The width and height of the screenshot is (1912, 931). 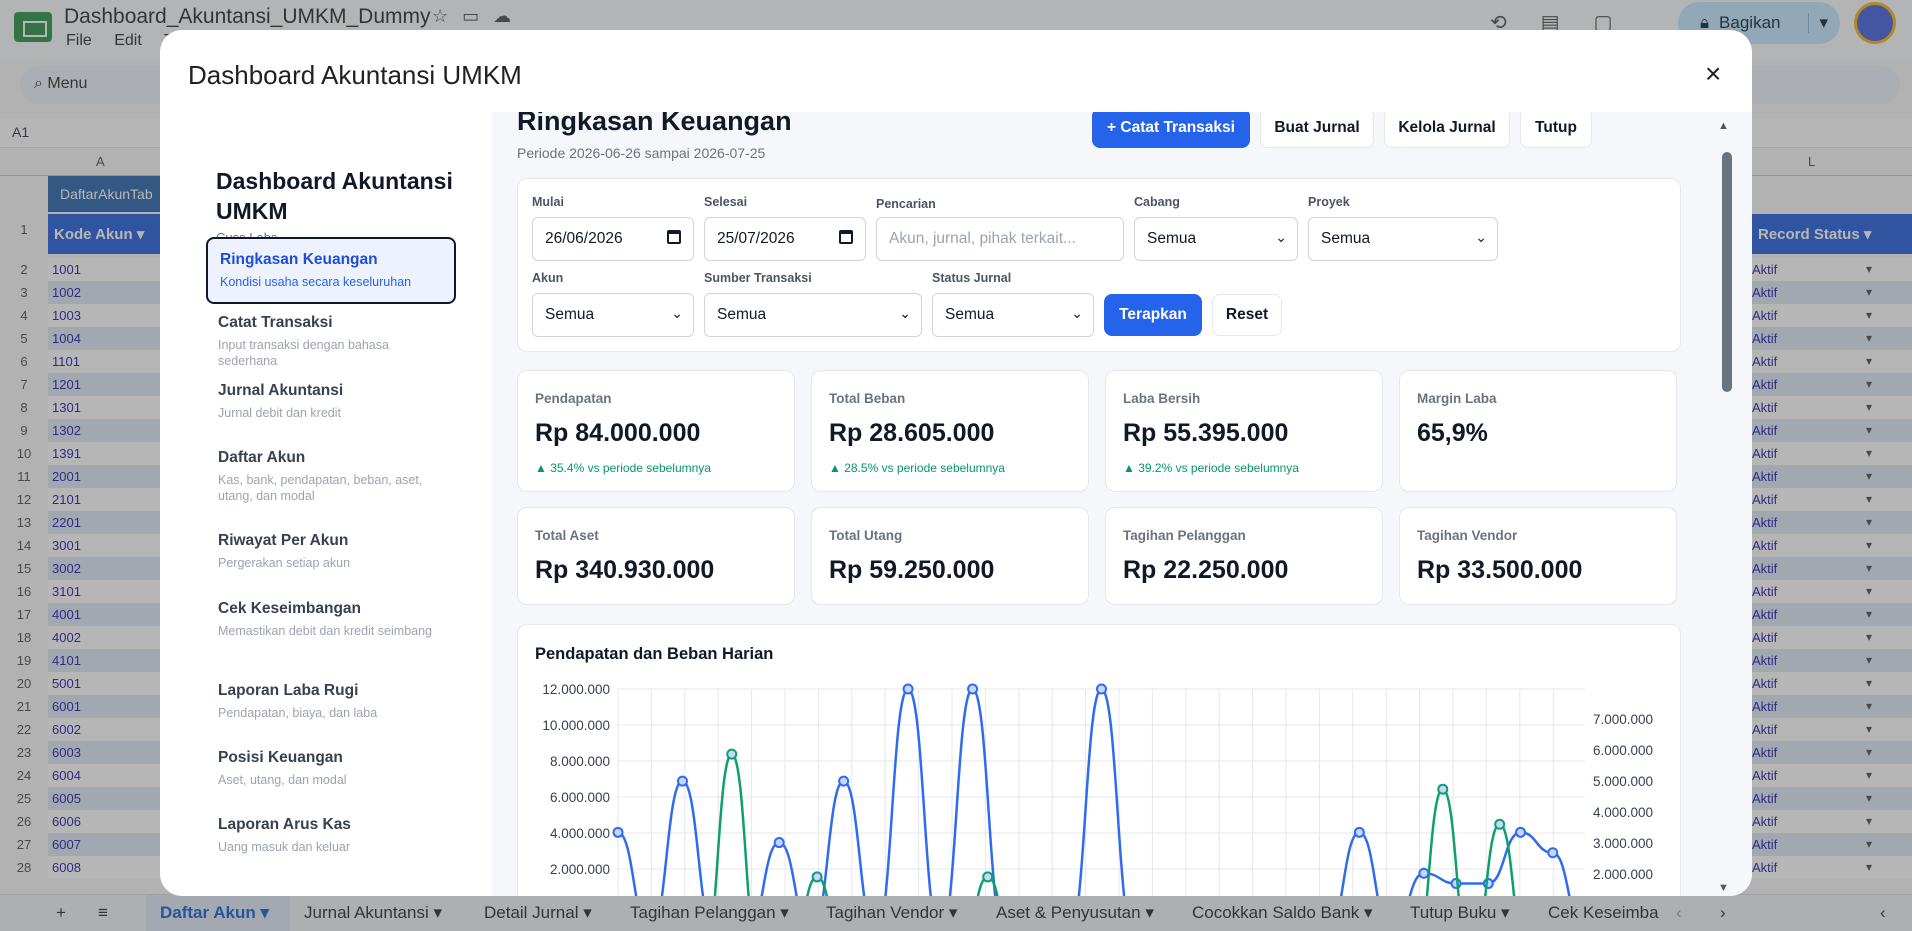 What do you see at coordinates (1211, 468) in the screenshot?
I see `kpi-delta: ▲ 39.2% vs periode sebelumnya` at bounding box center [1211, 468].